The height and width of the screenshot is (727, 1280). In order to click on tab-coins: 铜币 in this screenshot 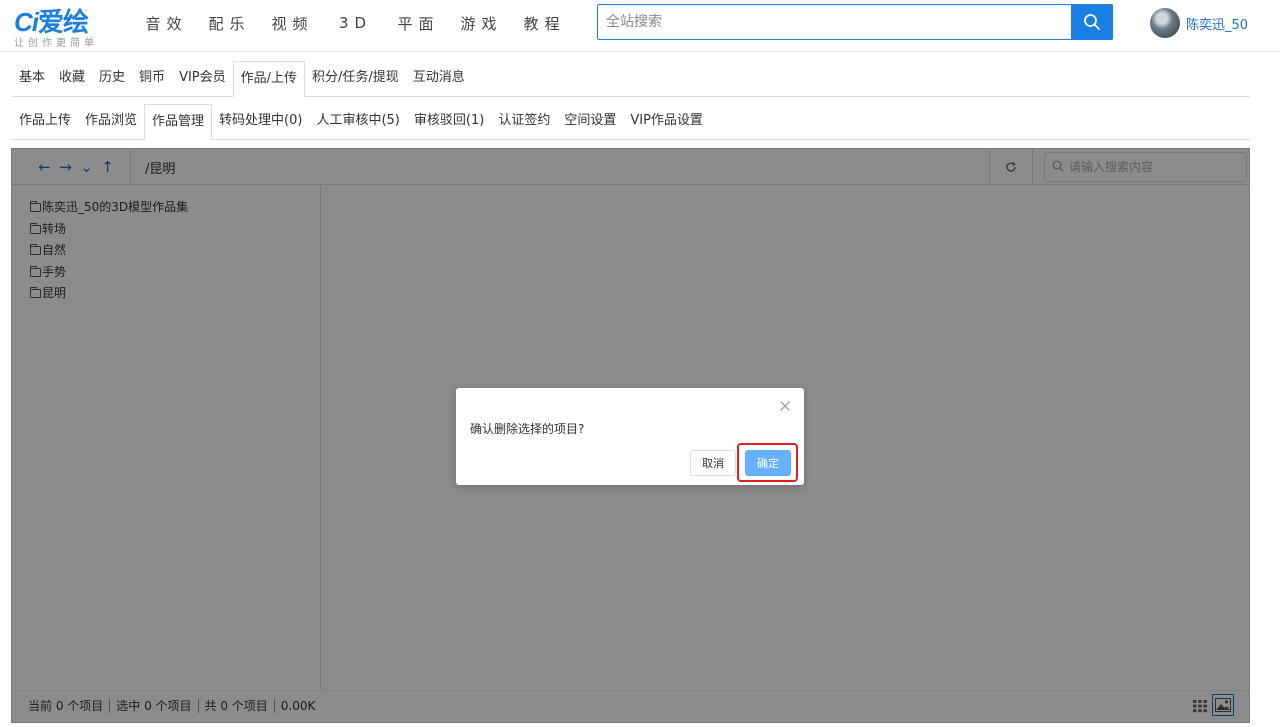, I will do `click(152, 78)`.